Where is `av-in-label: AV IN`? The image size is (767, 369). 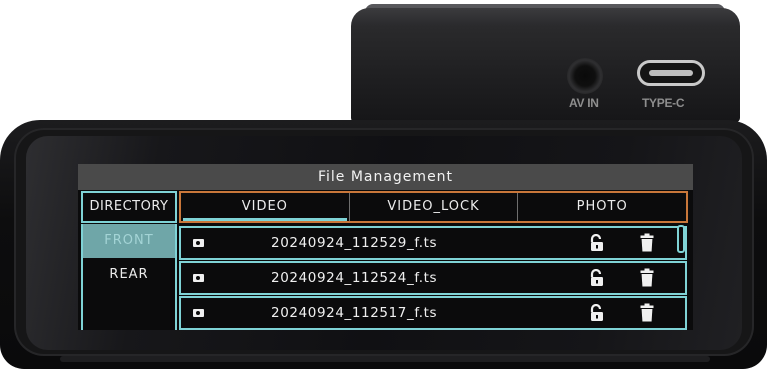
av-in-label: AV IN is located at coordinates (584, 103).